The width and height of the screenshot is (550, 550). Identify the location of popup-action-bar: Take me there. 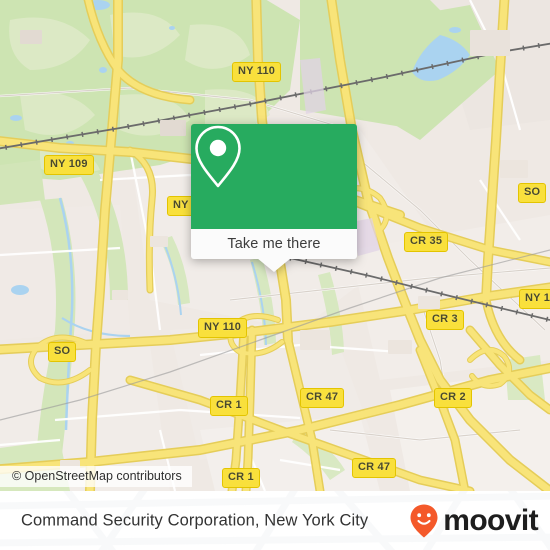
(274, 244).